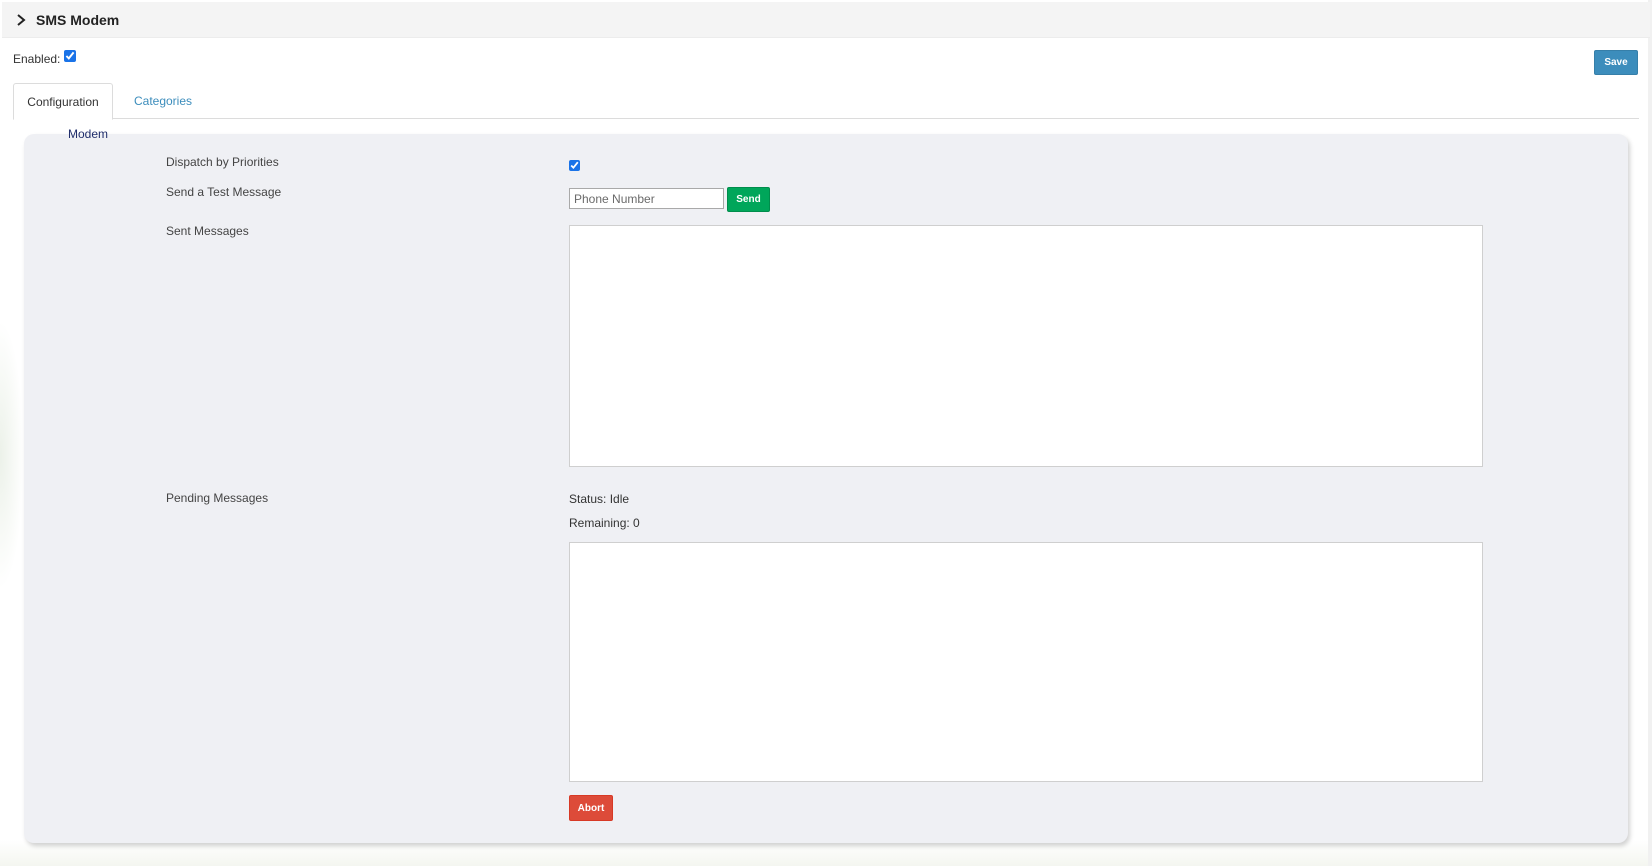 Image resolution: width=1652 pixels, height=866 pixels. What do you see at coordinates (217, 498) in the screenshot?
I see `pending-messages-label: Pending Messages` at bounding box center [217, 498].